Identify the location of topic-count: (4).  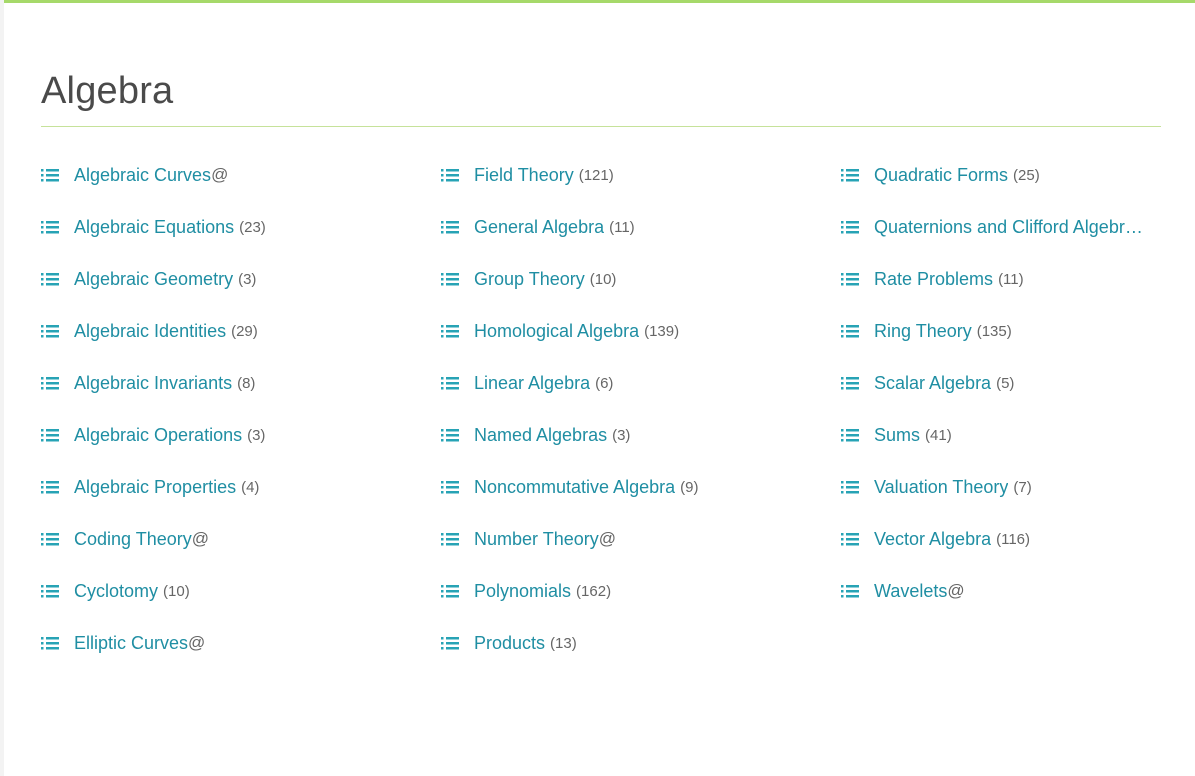
(250, 487).